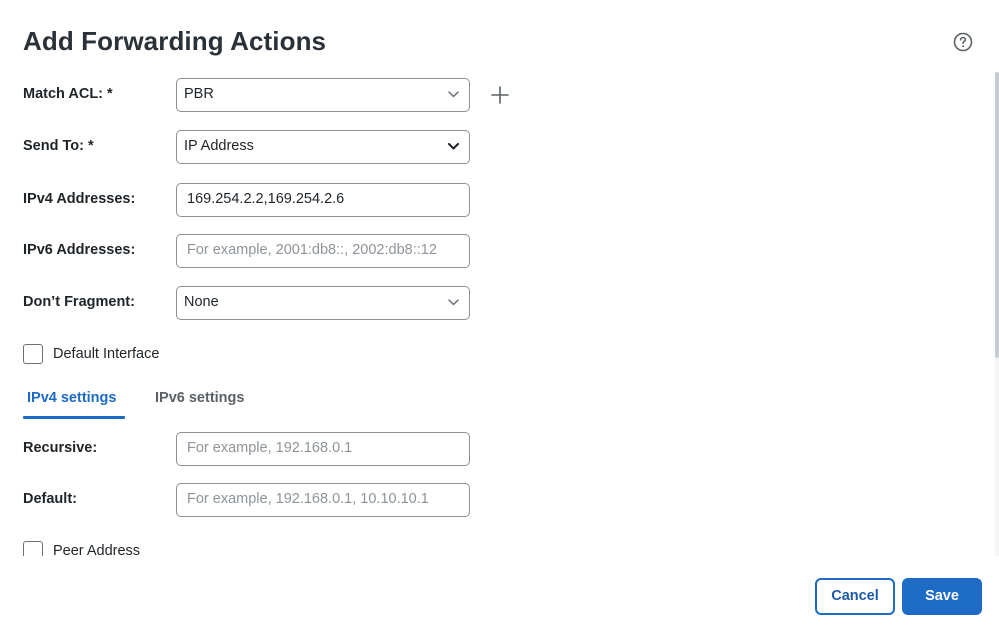  What do you see at coordinates (942, 596) in the screenshot?
I see `save-button: Save` at bounding box center [942, 596].